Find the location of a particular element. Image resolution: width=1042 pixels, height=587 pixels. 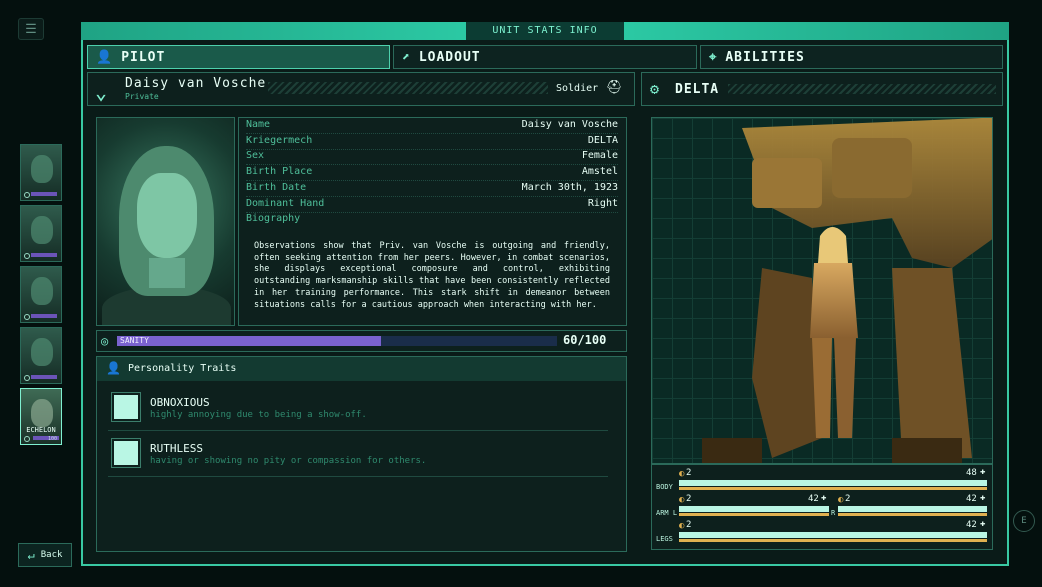

page-title: UNIT STATS INFO is located at coordinates (545, 31).